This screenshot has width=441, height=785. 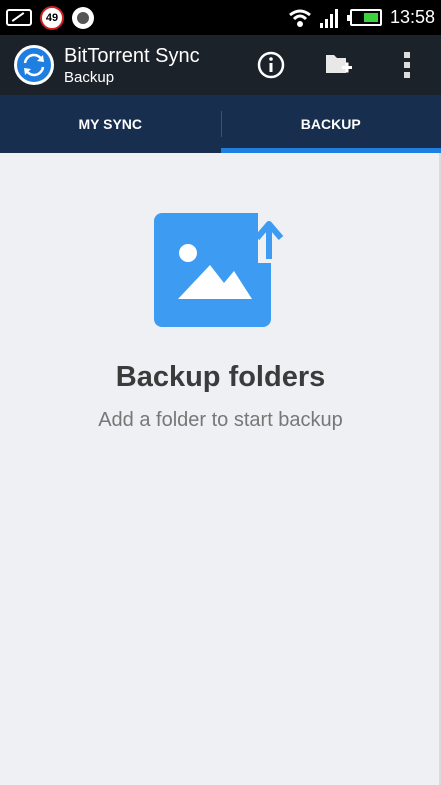 I want to click on tab-my-sync-label: MY SYNC, so click(x=110, y=124).